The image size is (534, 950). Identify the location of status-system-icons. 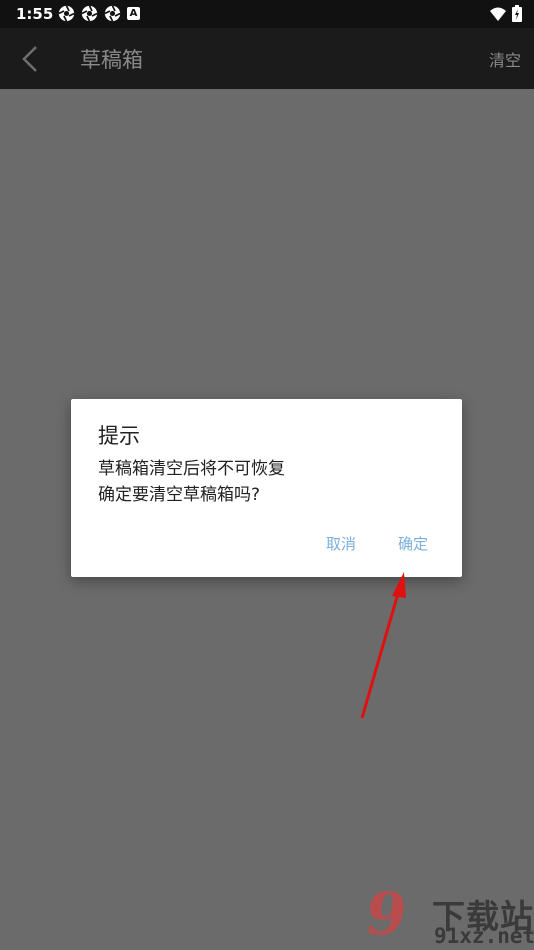
(506, 13).